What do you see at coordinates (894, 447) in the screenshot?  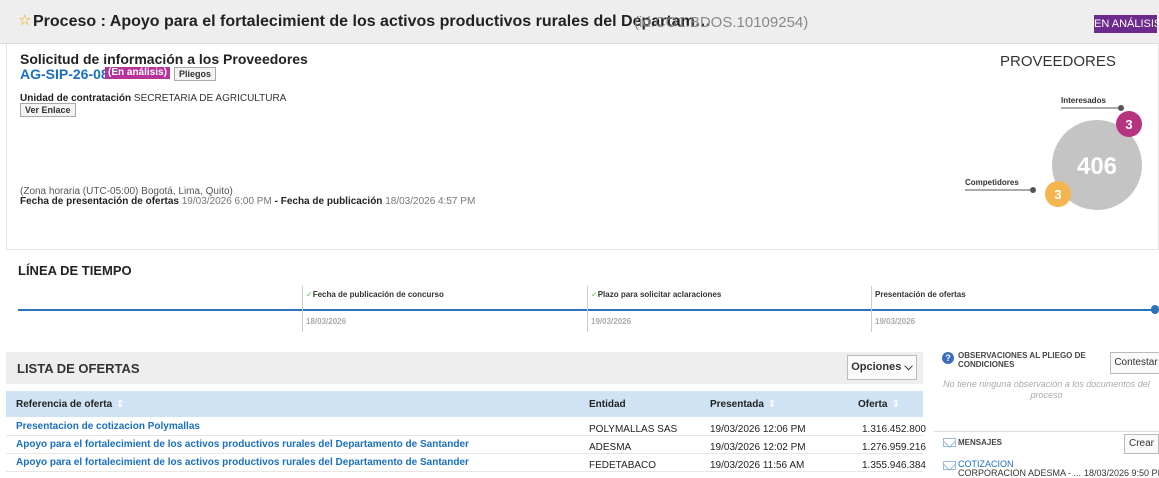 I see `offer-amount: 1.276.959.216` at bounding box center [894, 447].